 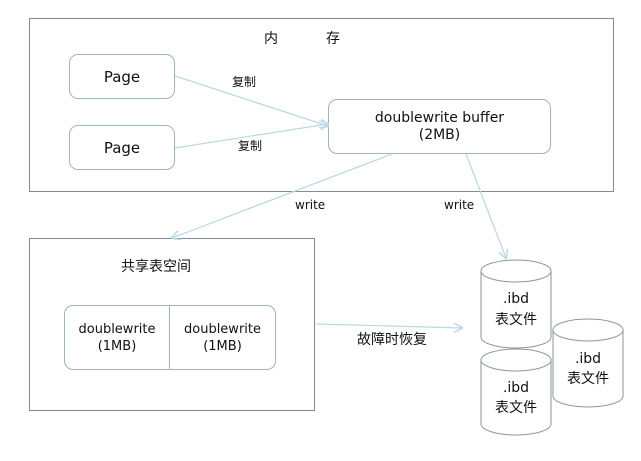 What do you see at coordinates (250, 146) in the screenshot?
I see `copy-label-bottom: 复制` at bounding box center [250, 146].